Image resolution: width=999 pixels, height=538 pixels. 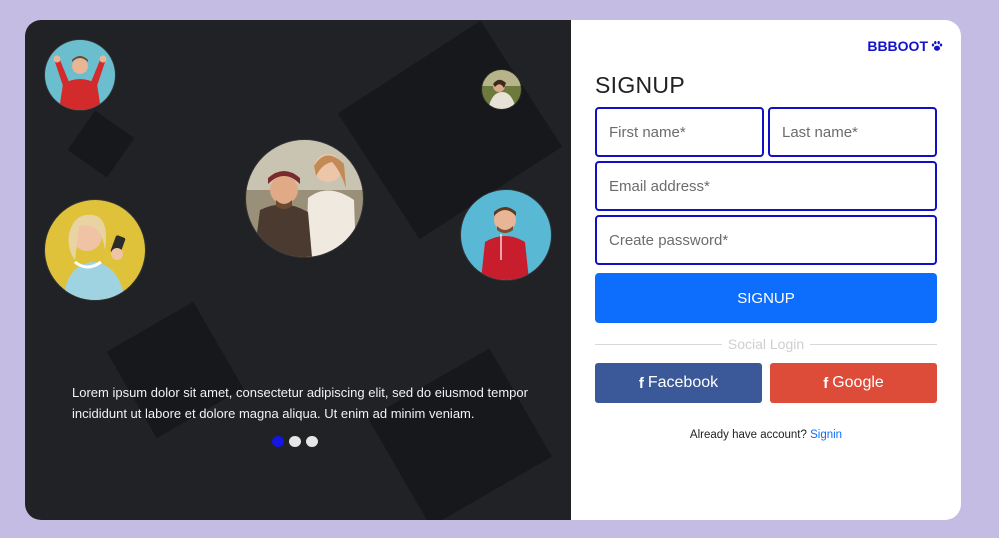 I want to click on signin-link: Signin, so click(x=826, y=435).